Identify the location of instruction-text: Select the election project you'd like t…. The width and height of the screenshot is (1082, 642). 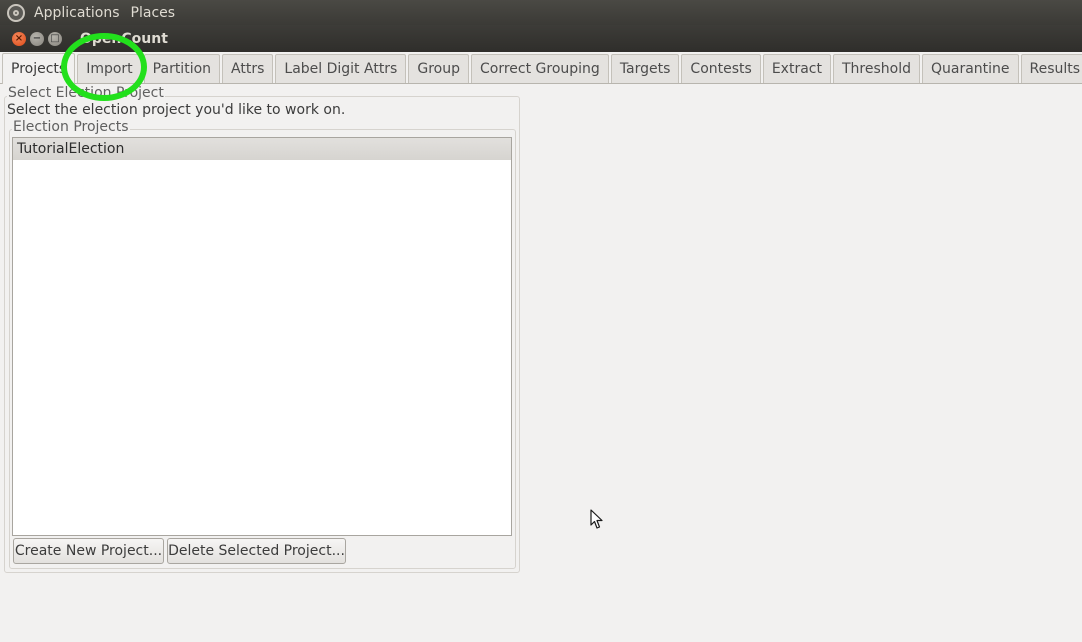
(176, 110).